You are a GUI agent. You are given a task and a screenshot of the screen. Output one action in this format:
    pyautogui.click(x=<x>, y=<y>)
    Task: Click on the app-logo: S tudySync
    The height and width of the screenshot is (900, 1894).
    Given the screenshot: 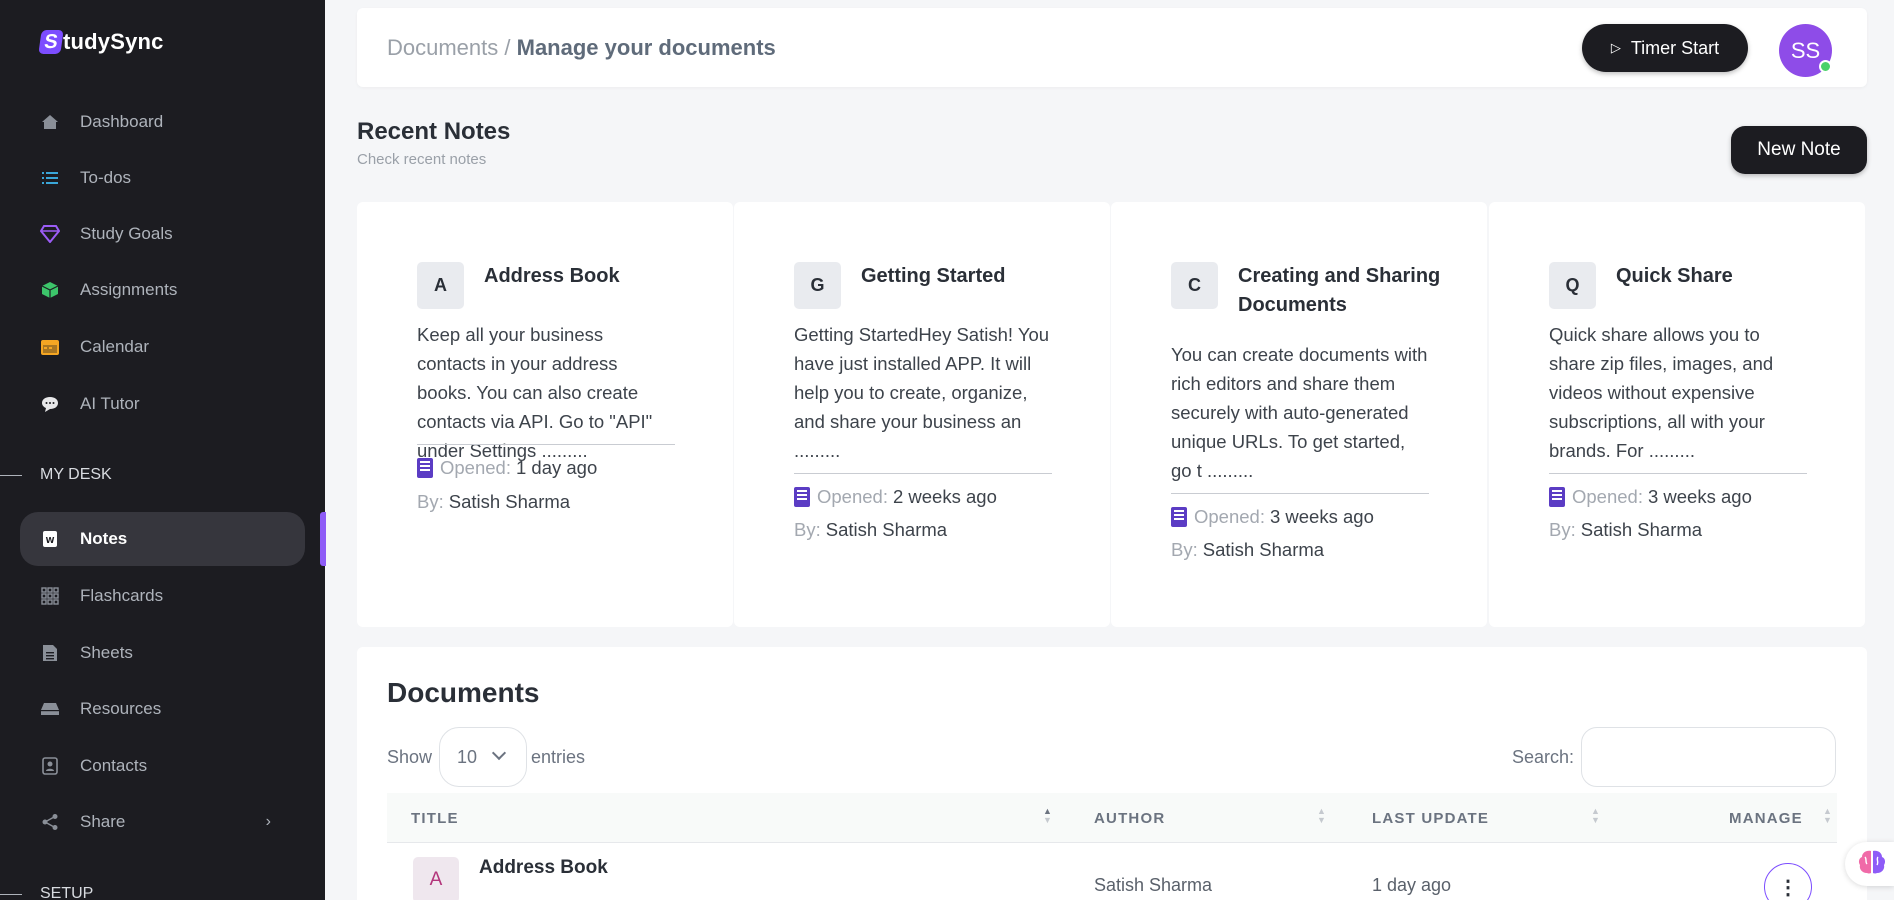 What is the action you would take?
    pyautogui.click(x=101, y=42)
    